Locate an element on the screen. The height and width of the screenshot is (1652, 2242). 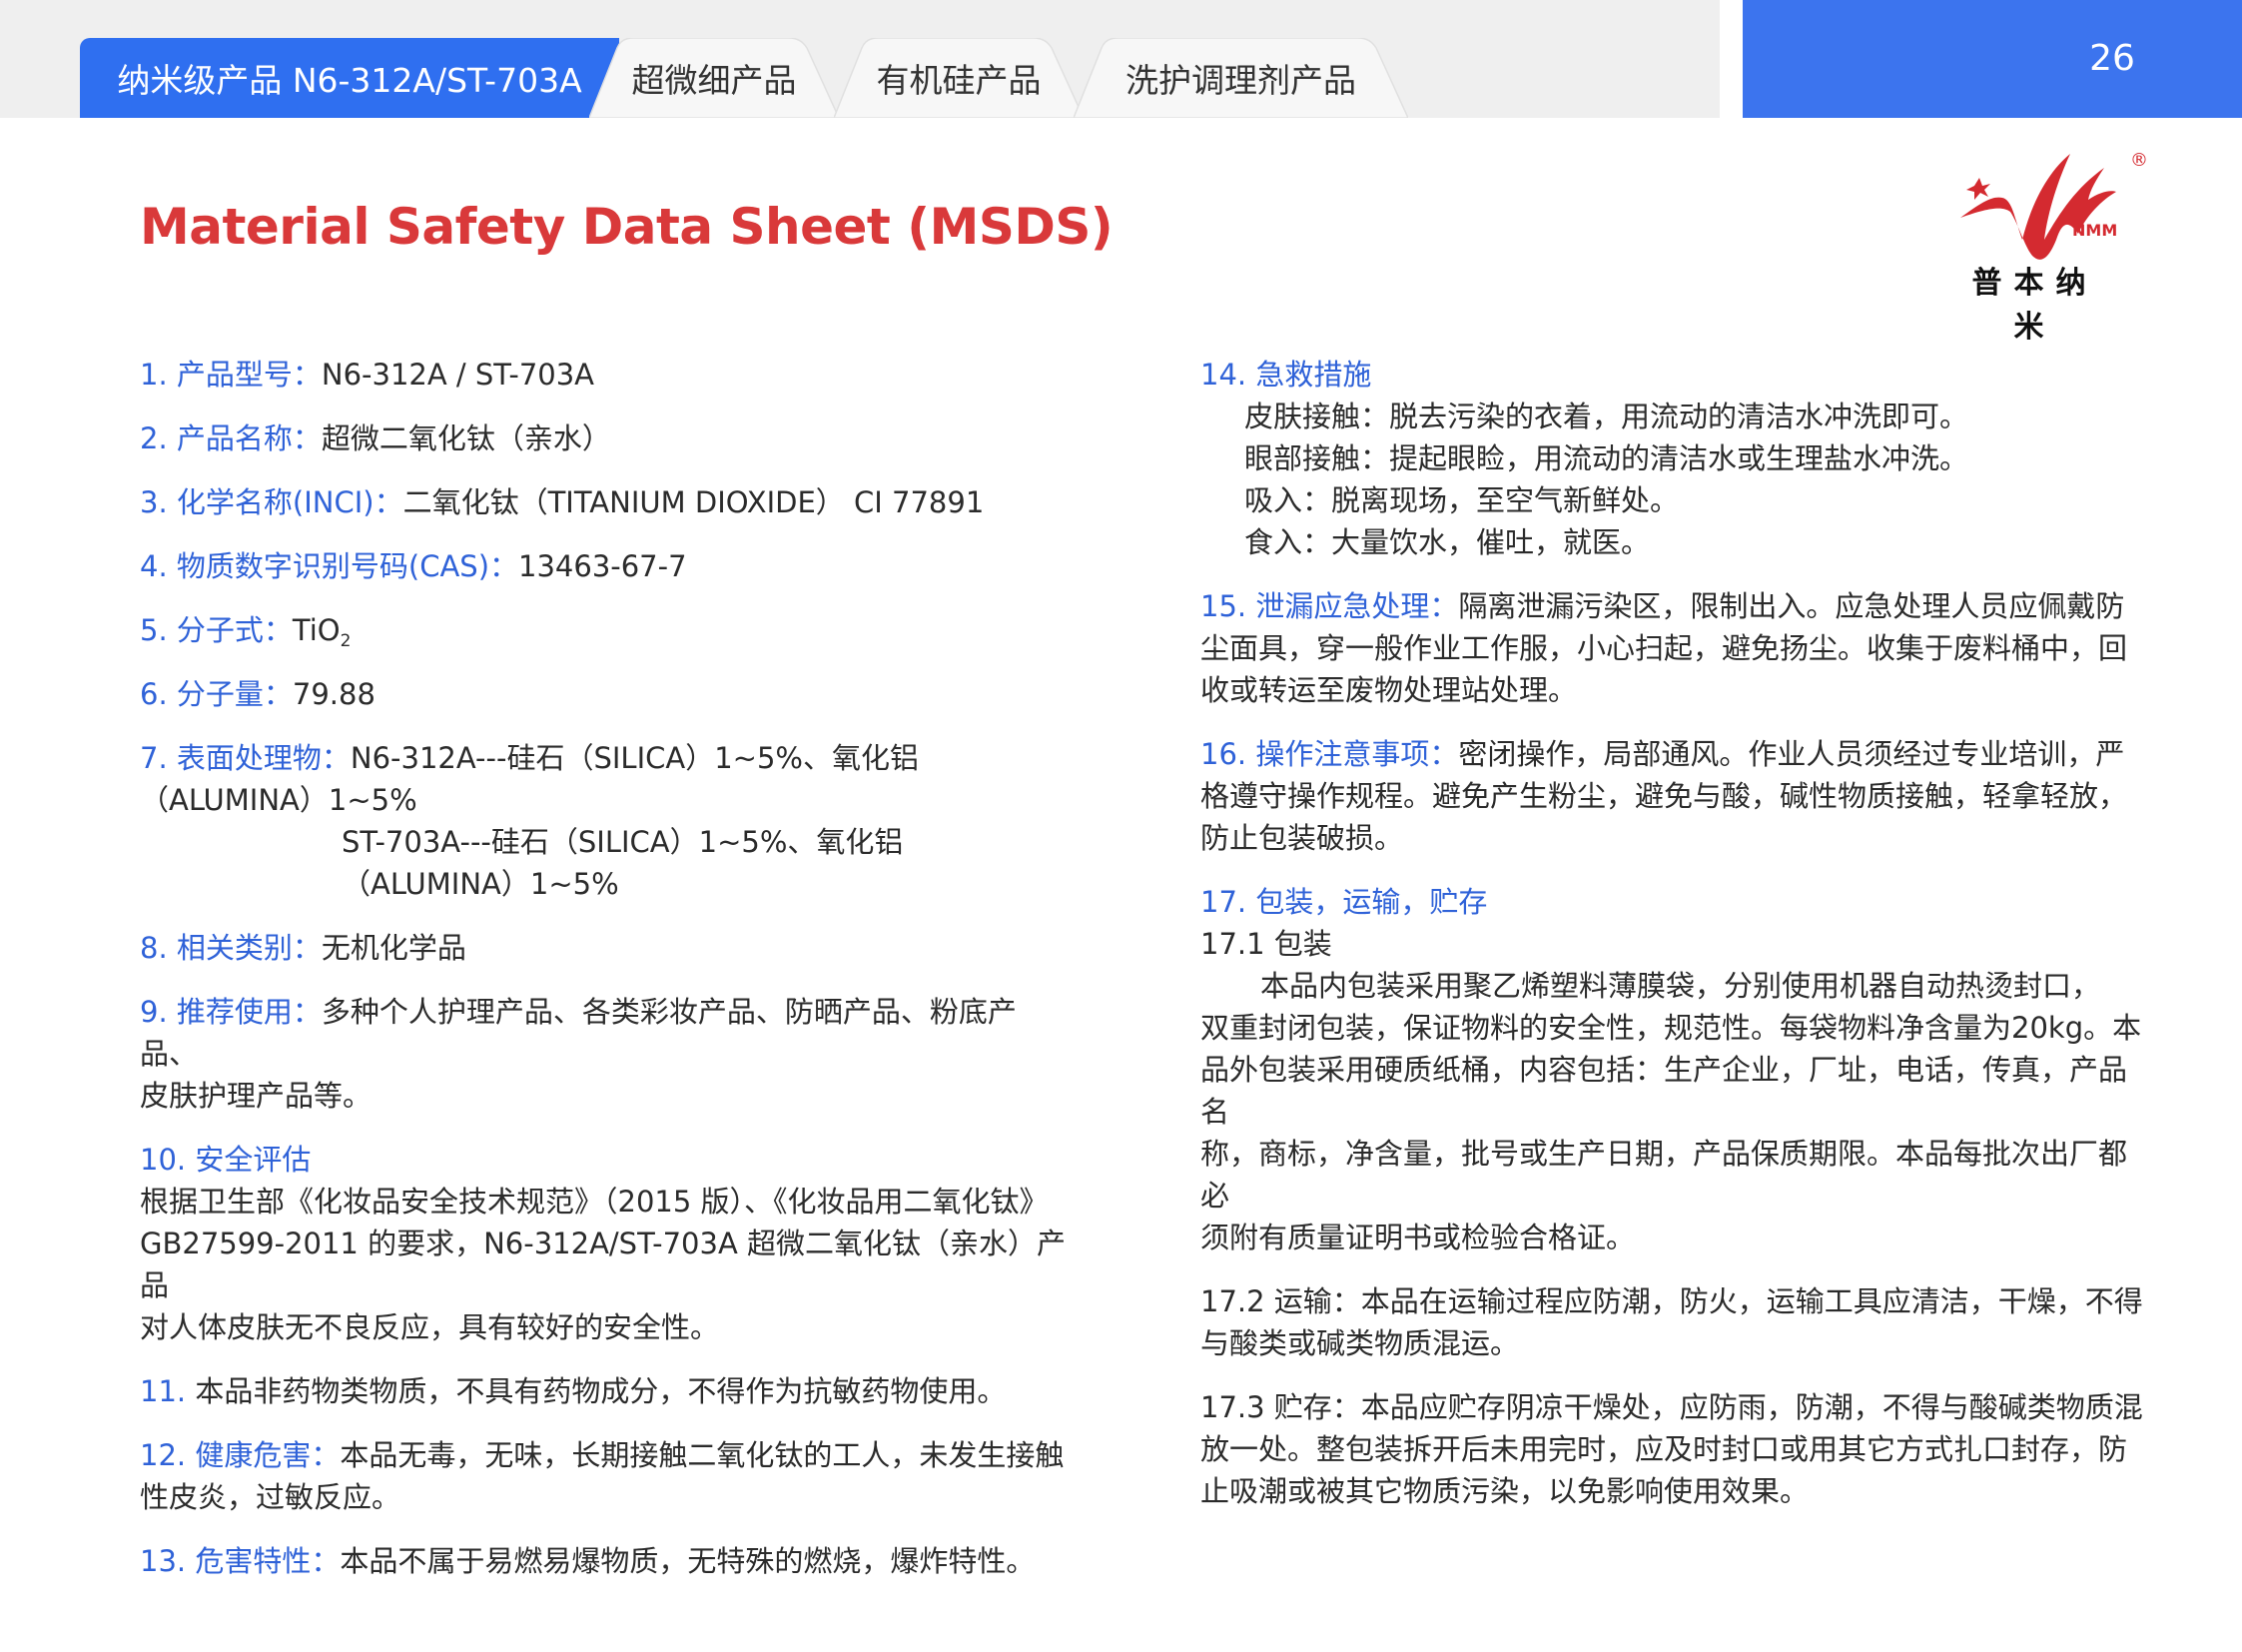
msds-item-11: 11. 本品非药物类物质，不具有药物成分，不得作为抗敏药物使用。 is located at coordinates (604, 1391).